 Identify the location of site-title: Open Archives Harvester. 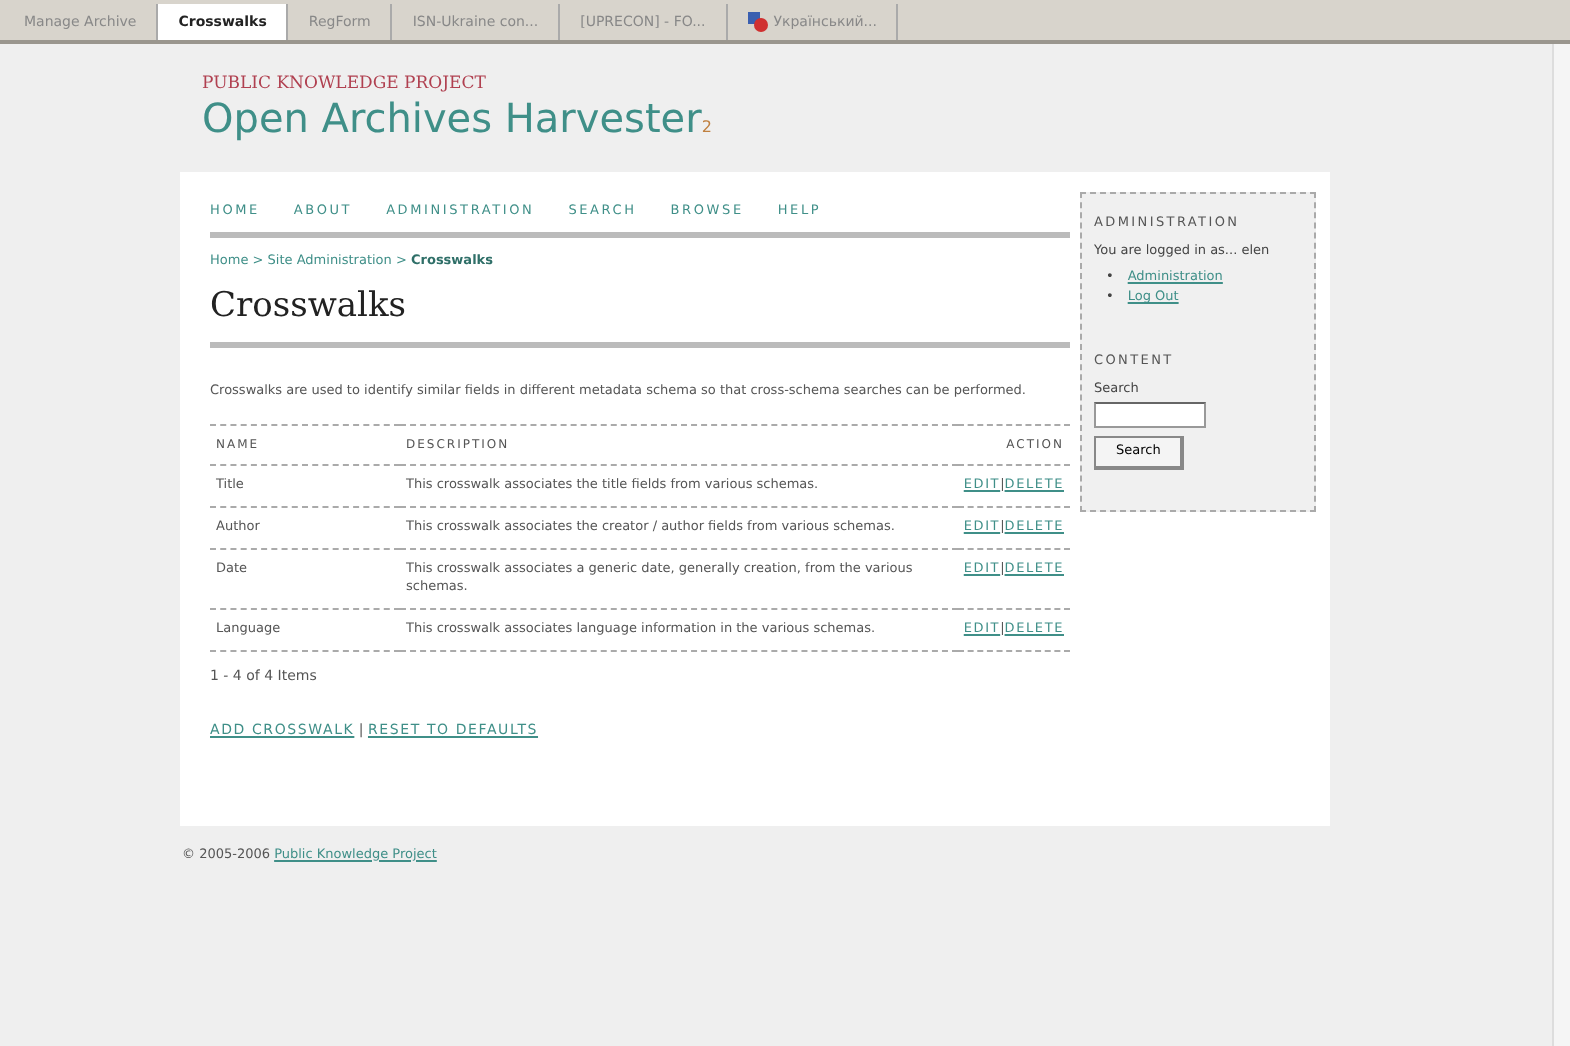
(452, 117).